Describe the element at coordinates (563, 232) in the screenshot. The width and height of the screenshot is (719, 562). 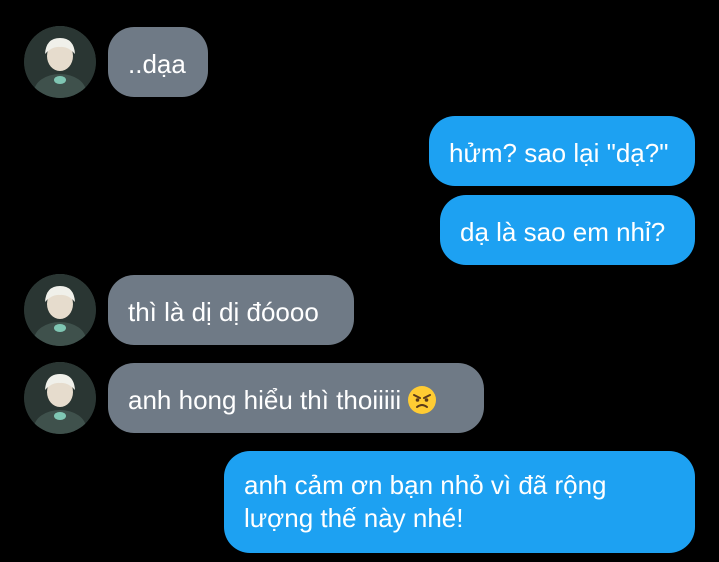
I see `message-text: dạ là sao em nhỉ?` at that location.